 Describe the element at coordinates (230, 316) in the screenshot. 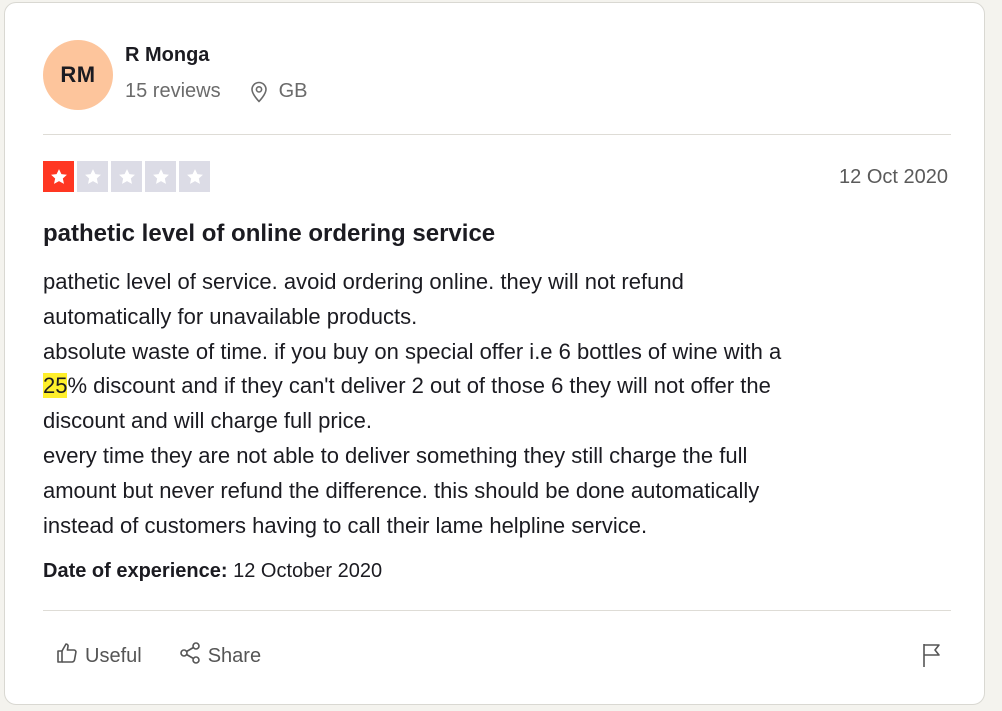

I see `review-body-line: automatically for unavailable products.` at that location.